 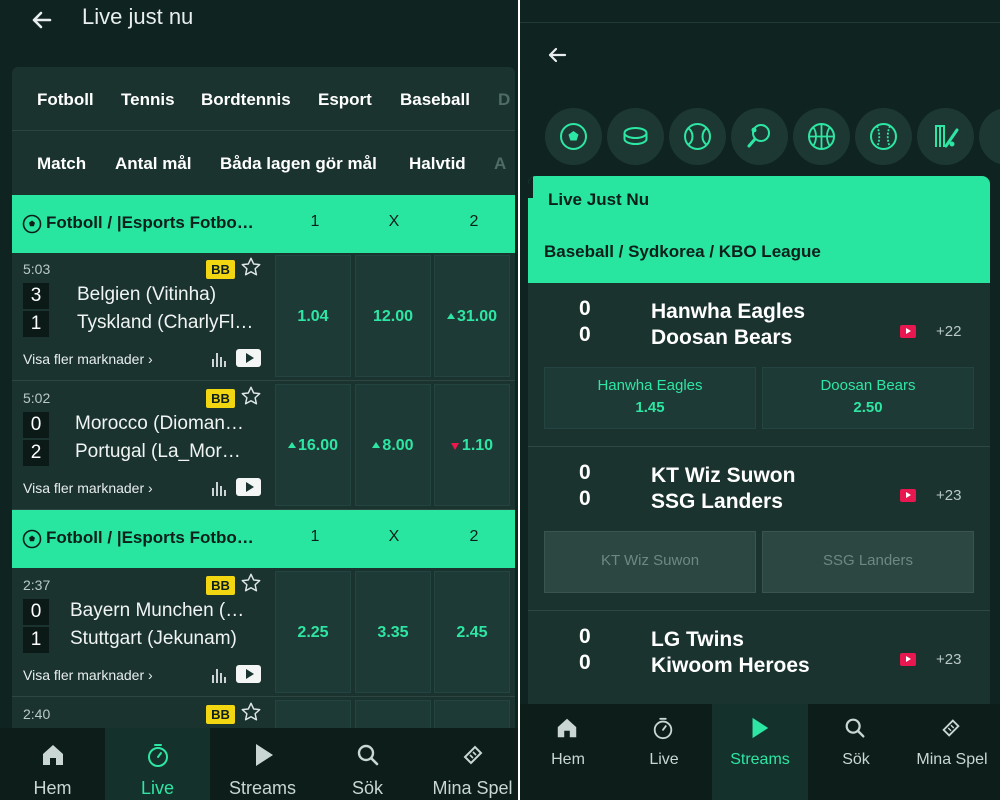 What do you see at coordinates (454, 446) in the screenshot?
I see `odds-down-icon` at bounding box center [454, 446].